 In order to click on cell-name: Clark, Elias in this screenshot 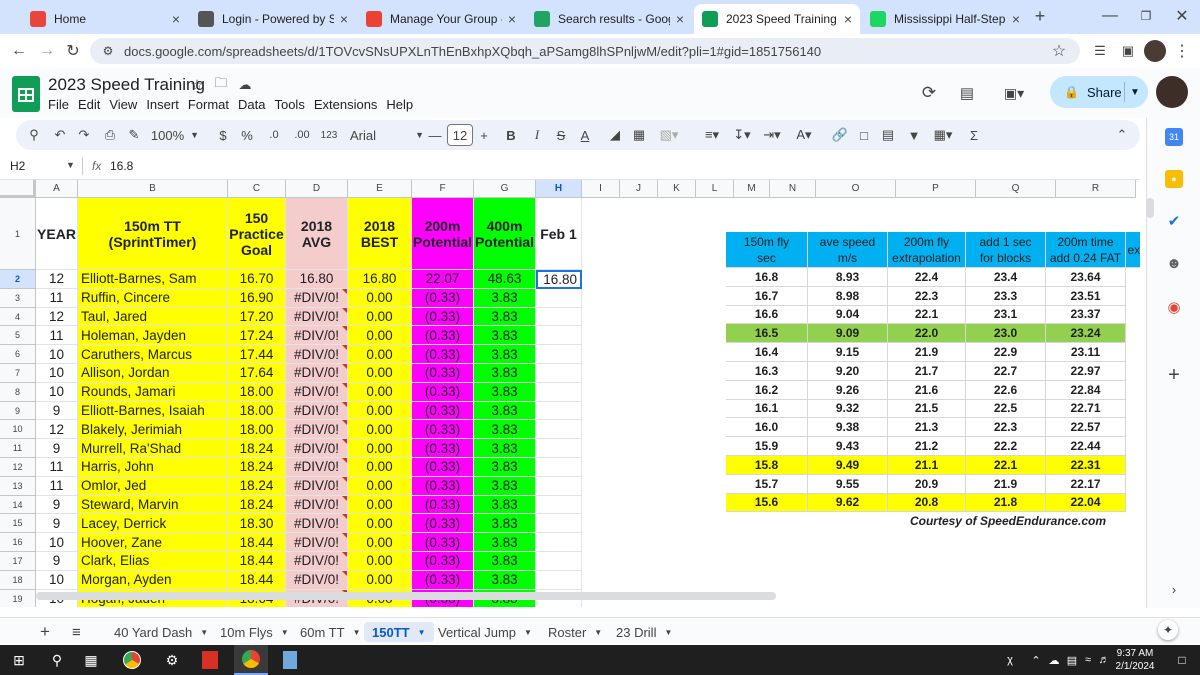, I will do `click(153, 561)`.